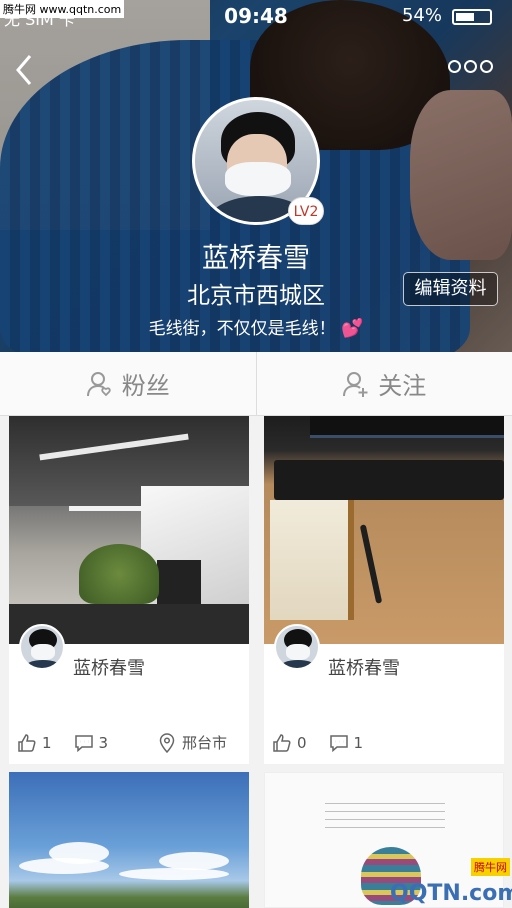 Image resolution: width=512 pixels, height=908 pixels. I want to click on comment-count: 1, so click(358, 743).